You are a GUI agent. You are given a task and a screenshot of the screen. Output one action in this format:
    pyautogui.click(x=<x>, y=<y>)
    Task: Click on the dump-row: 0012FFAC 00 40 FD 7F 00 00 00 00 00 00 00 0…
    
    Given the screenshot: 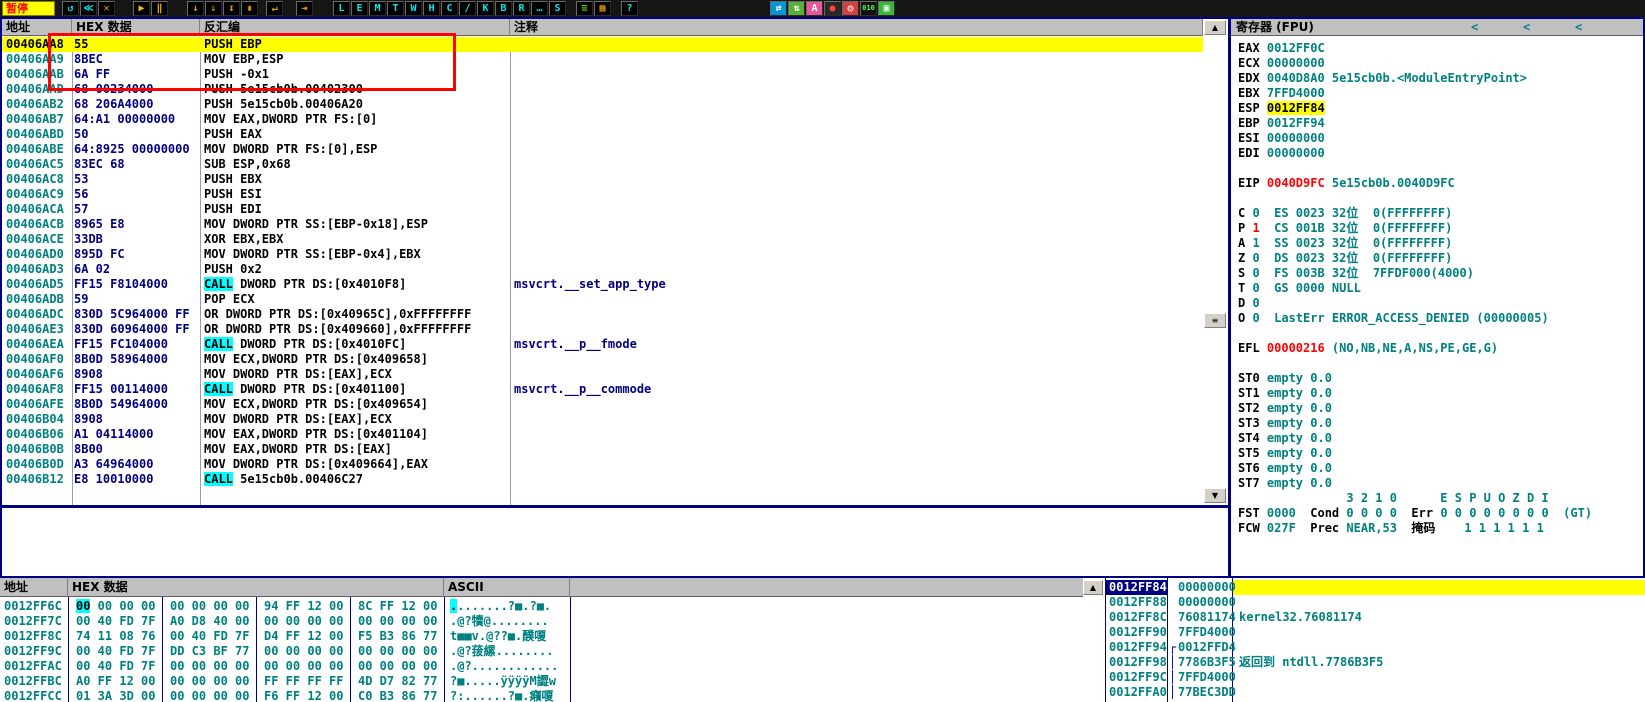 What is the action you would take?
    pyautogui.click(x=541, y=666)
    